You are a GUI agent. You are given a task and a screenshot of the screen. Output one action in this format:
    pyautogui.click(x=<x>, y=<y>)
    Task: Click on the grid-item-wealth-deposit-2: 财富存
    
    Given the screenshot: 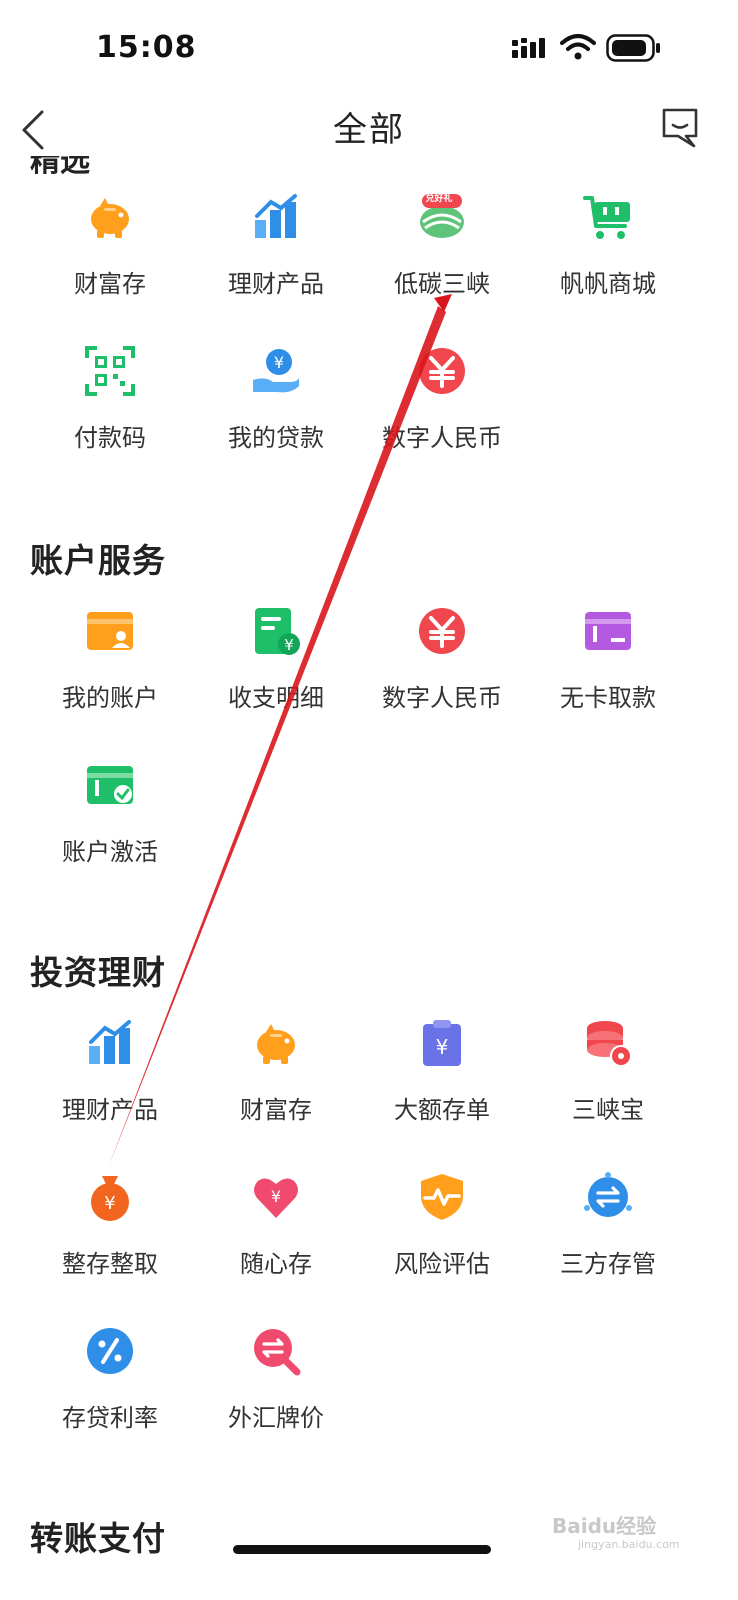 What is the action you would take?
    pyautogui.click(x=276, y=1093)
    